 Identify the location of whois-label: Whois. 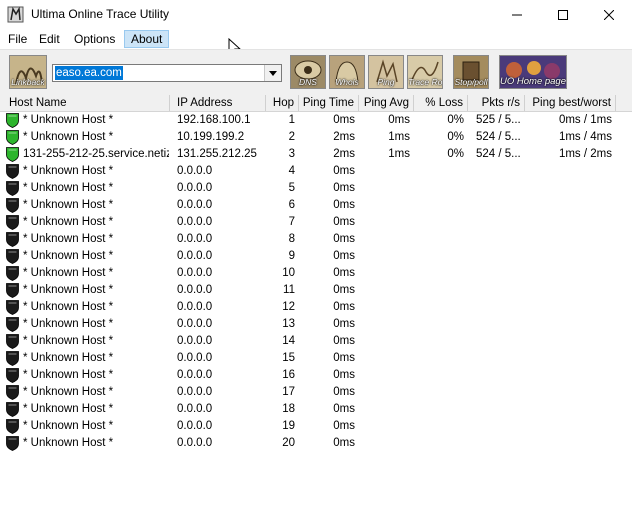
(347, 82).